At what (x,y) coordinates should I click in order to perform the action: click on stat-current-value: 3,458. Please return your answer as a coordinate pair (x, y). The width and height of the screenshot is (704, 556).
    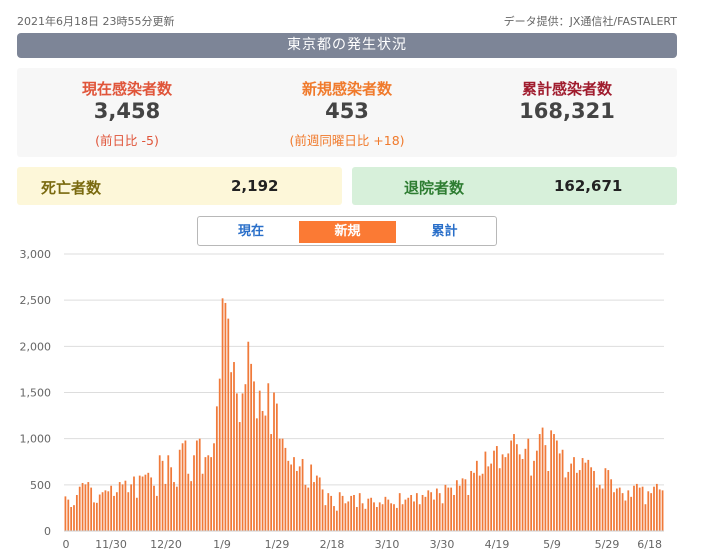
    Looking at the image, I should click on (127, 111).